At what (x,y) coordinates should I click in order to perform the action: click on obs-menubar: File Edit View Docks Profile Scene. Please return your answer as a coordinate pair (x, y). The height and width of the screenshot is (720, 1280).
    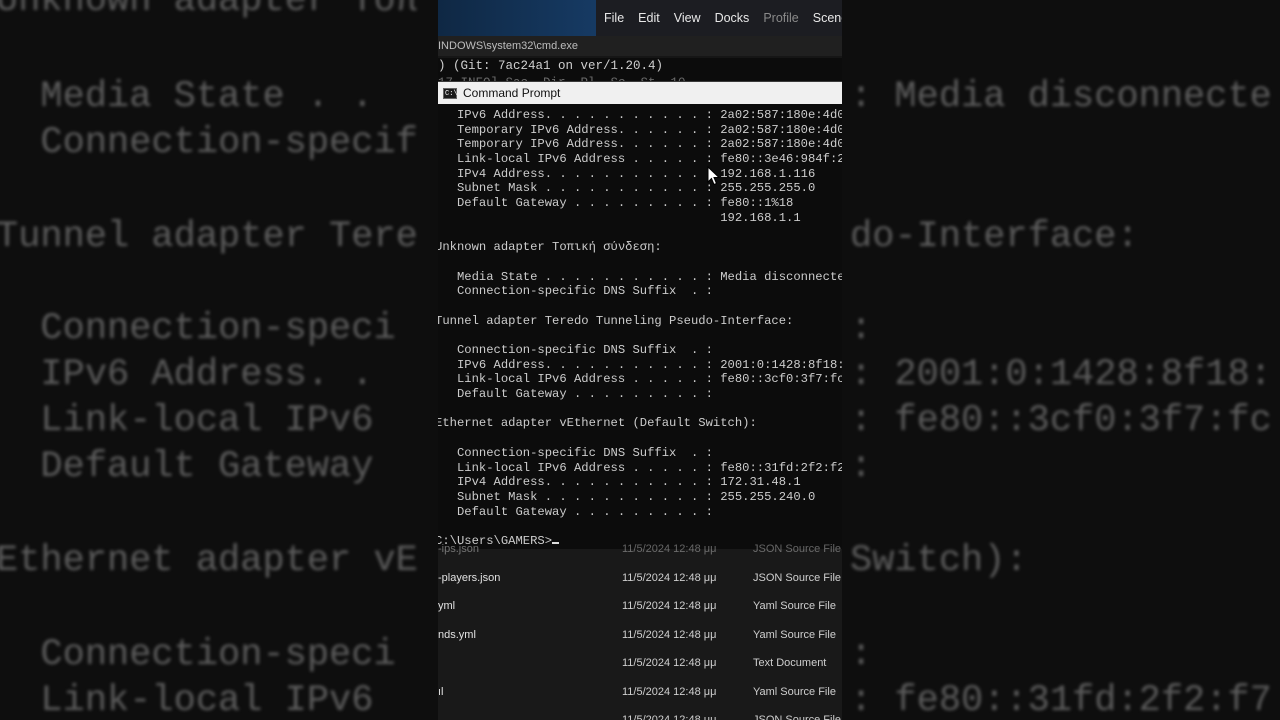
    Looking at the image, I should click on (640, 18).